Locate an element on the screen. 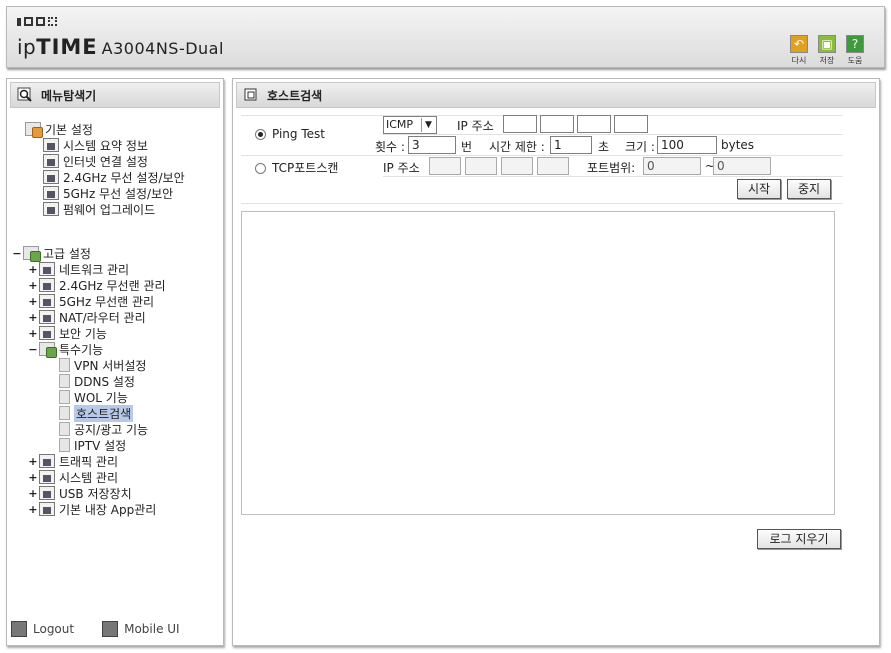 This screenshot has width=891, height=653. size-input: 100 is located at coordinates (687, 145).